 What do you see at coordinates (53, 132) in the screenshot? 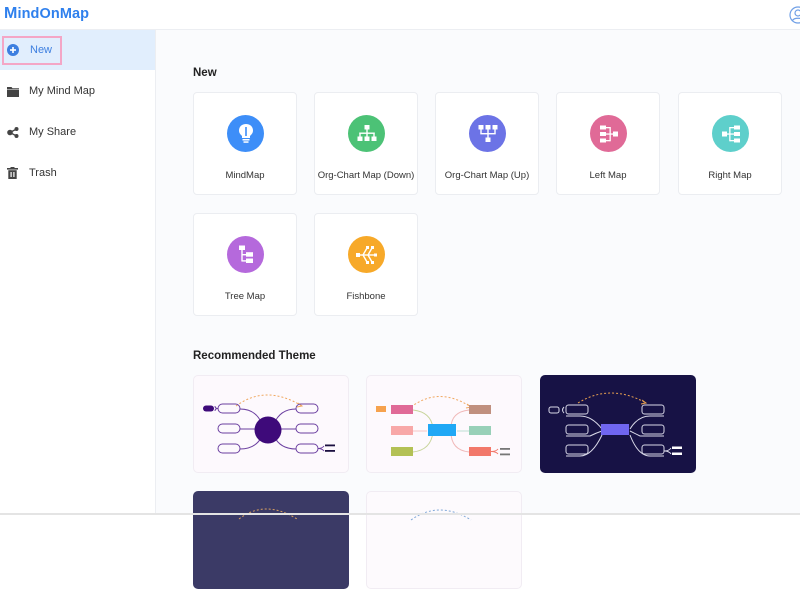
I see `sidebar-item-label: My Share` at bounding box center [53, 132].